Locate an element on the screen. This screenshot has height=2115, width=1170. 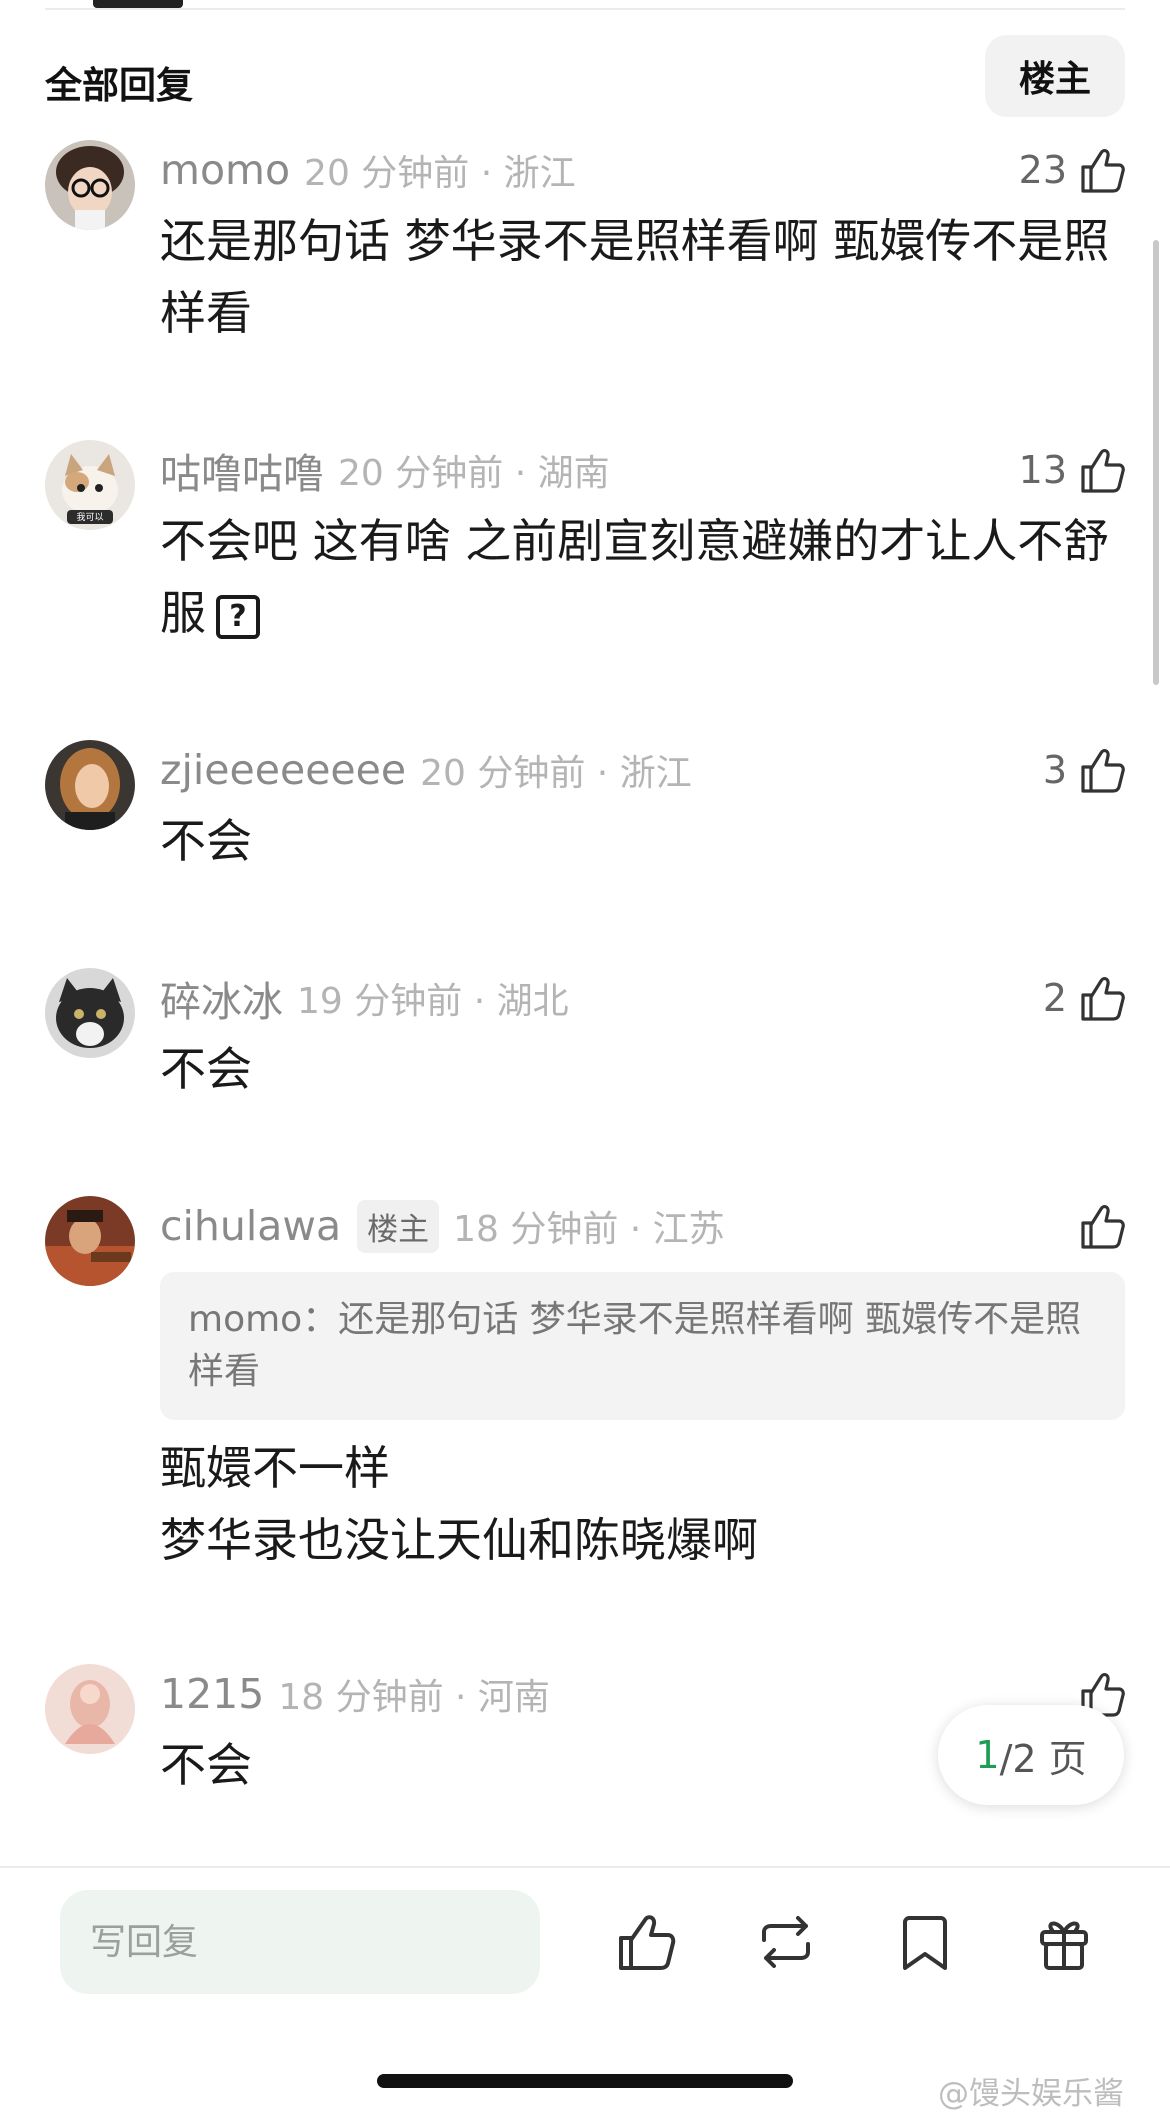
like-button: 23 is located at coordinates (1072, 170).